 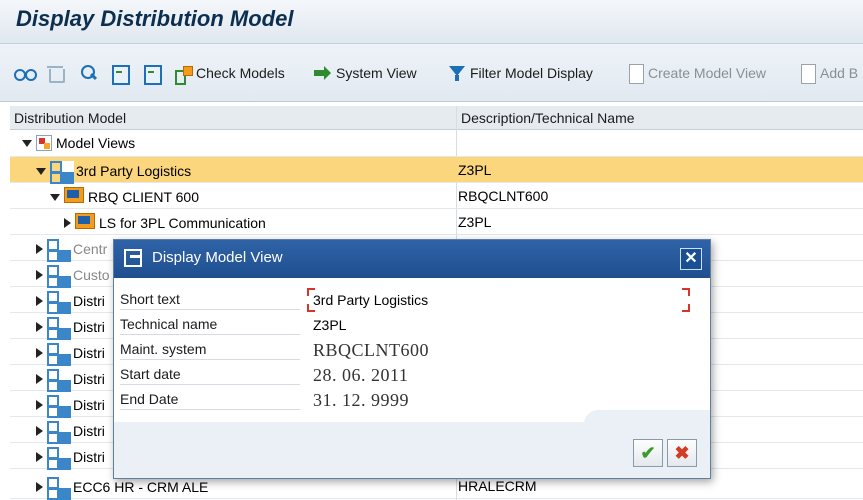 I want to click on delete-button, so click(x=55, y=73).